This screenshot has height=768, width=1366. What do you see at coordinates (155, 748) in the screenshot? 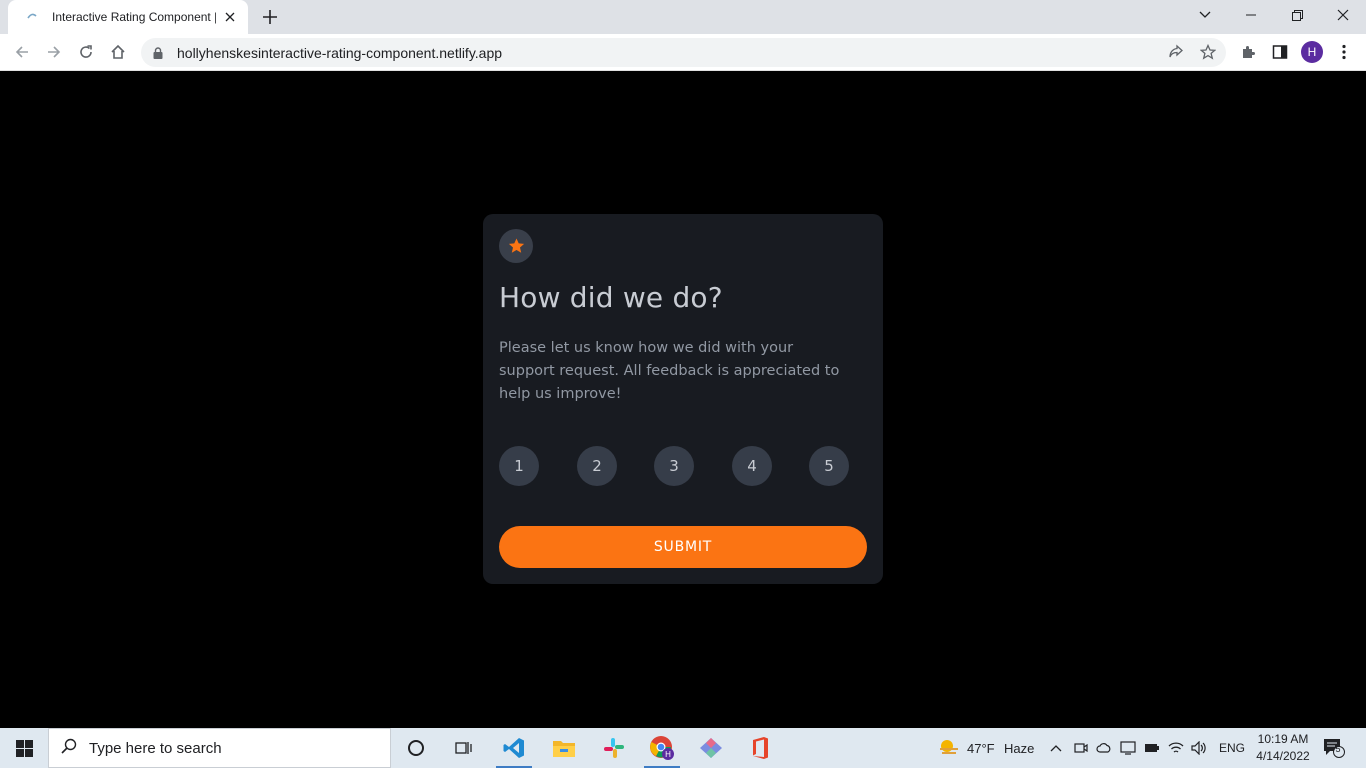
I see `search-placeholder: Type here to search` at bounding box center [155, 748].